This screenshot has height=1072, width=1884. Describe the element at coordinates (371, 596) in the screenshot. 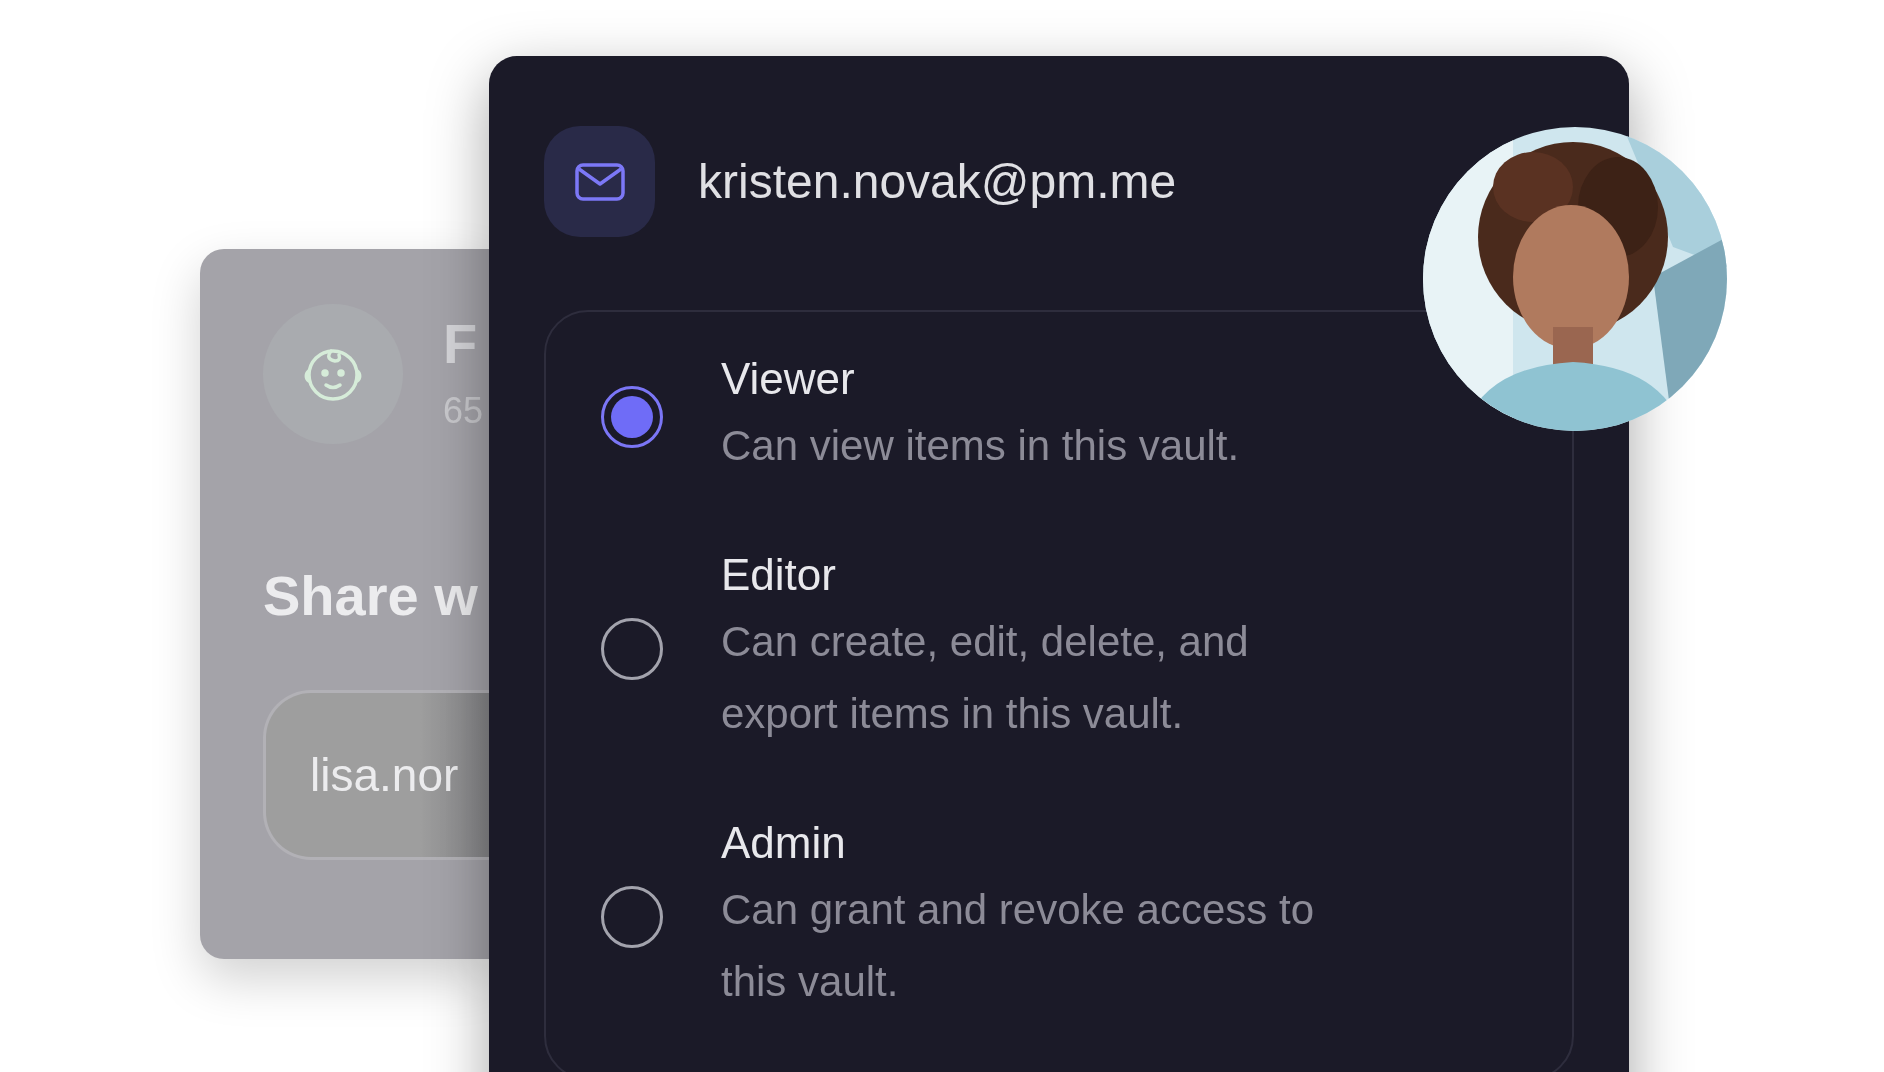

I see `share-heading: Share w` at that location.